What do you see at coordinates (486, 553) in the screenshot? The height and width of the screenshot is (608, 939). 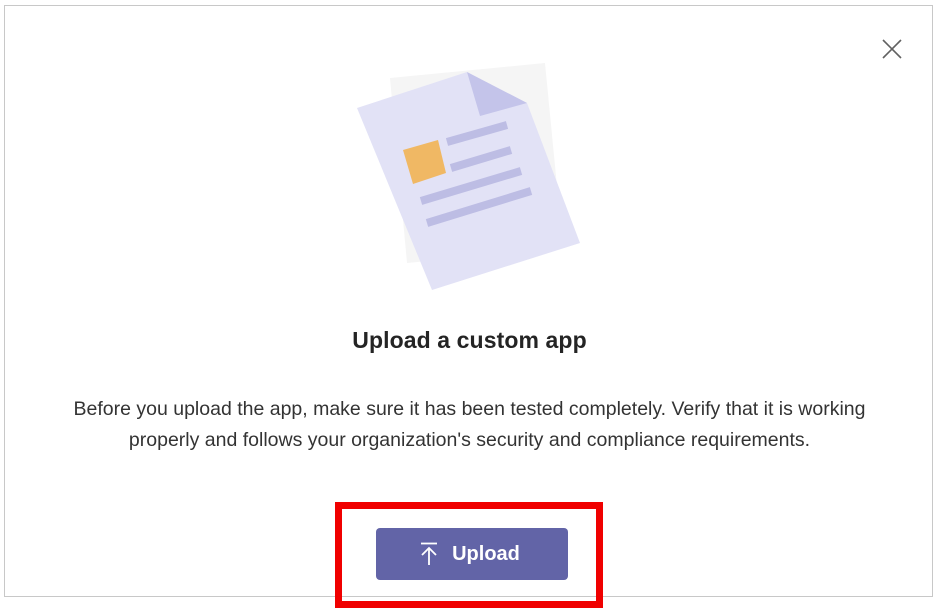 I see `upload-button-label: Upload` at bounding box center [486, 553].